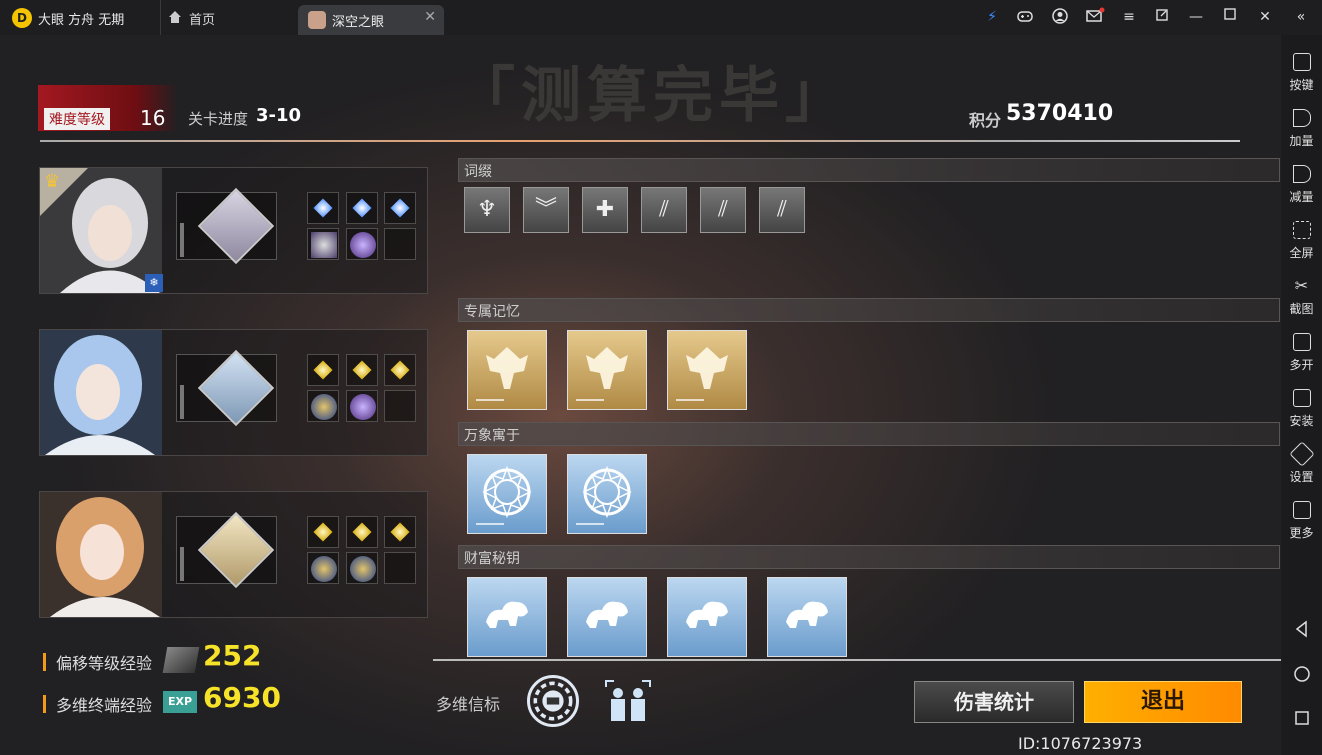 Image resolution: width=1322 pixels, height=755 pixels. What do you see at coordinates (430, 17) in the screenshot?
I see `close-tab-icon: ✕` at bounding box center [430, 17].